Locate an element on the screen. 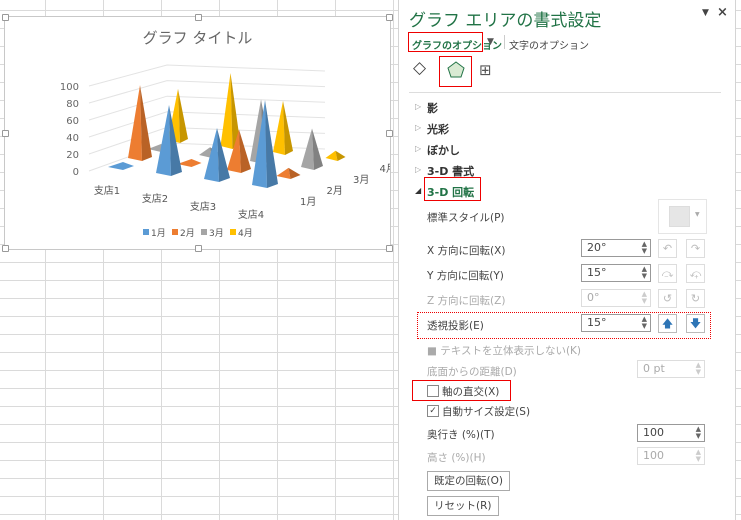 This screenshot has width=741, height=520. depth-axis-label: 4月 is located at coordinates (385, 169).